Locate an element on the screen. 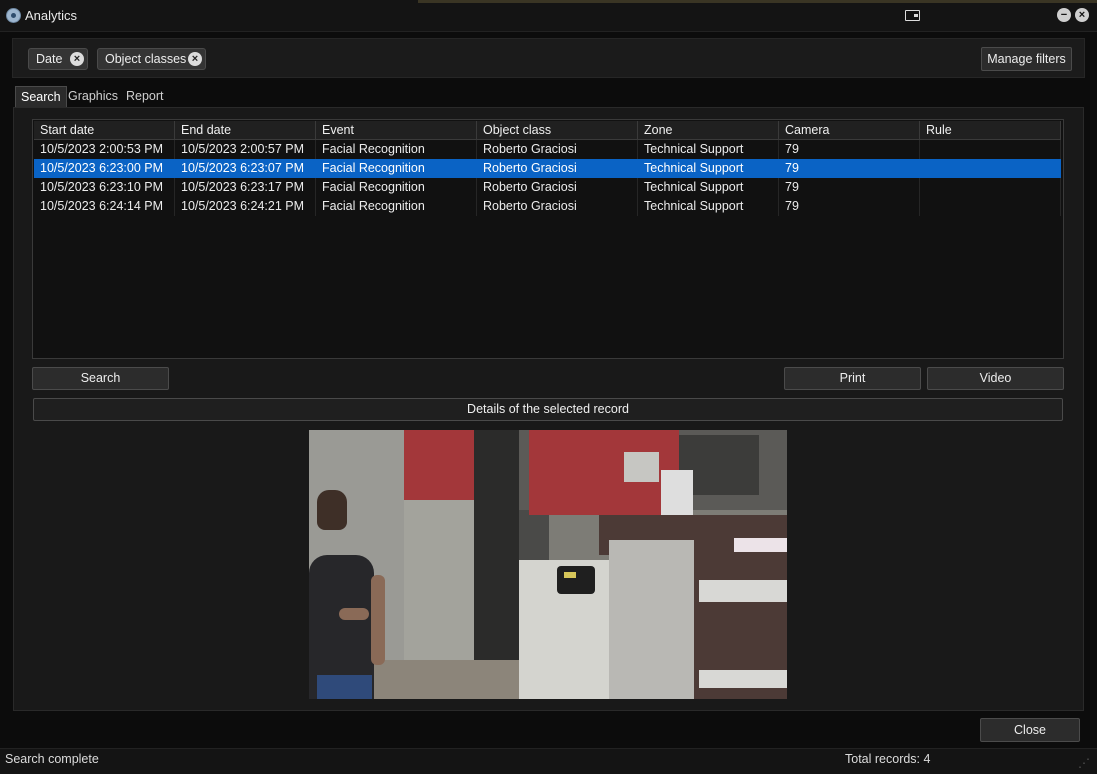  title-bar is located at coordinates (548, 16).